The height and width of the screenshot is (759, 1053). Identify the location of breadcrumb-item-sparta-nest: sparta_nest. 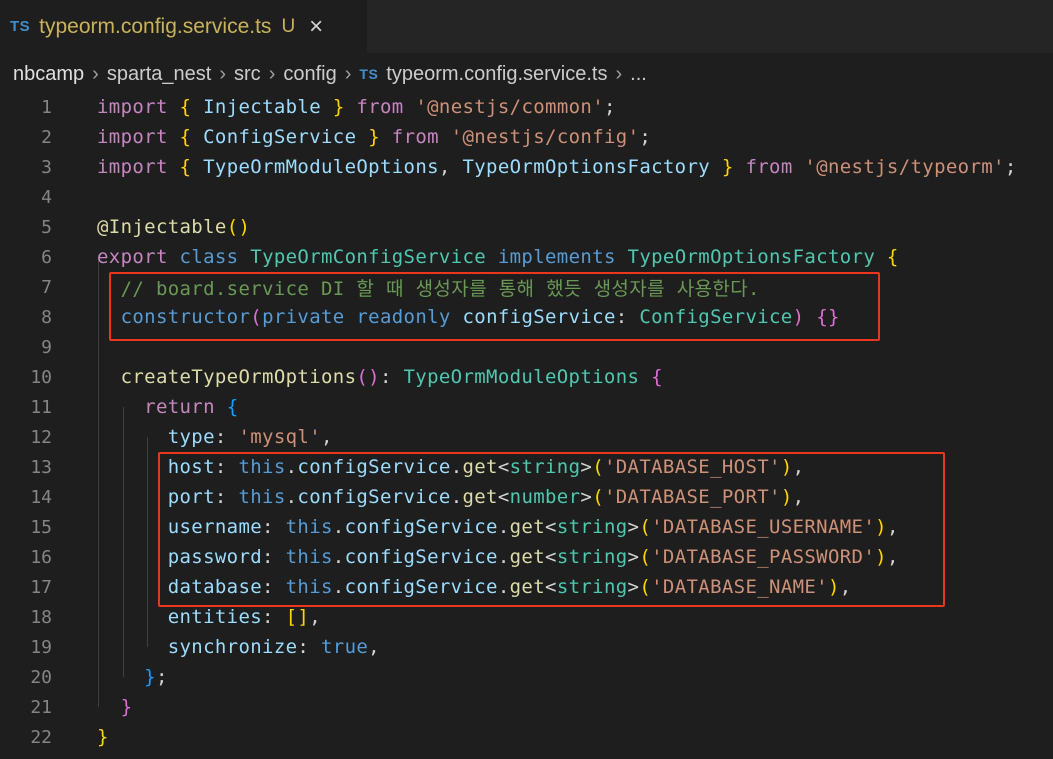
(159, 74).